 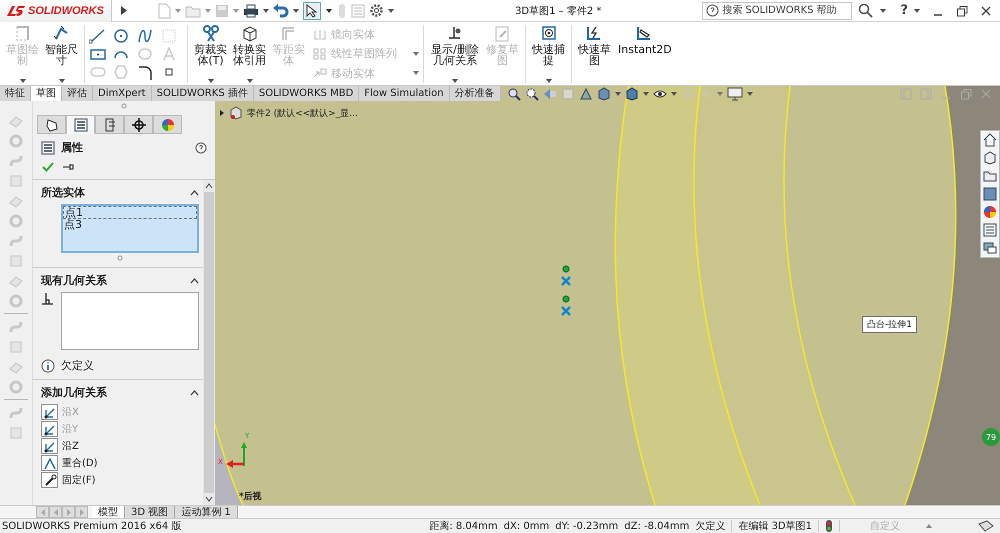 What do you see at coordinates (70, 446) in the screenshot?
I see `relation-label: 沿Z` at bounding box center [70, 446].